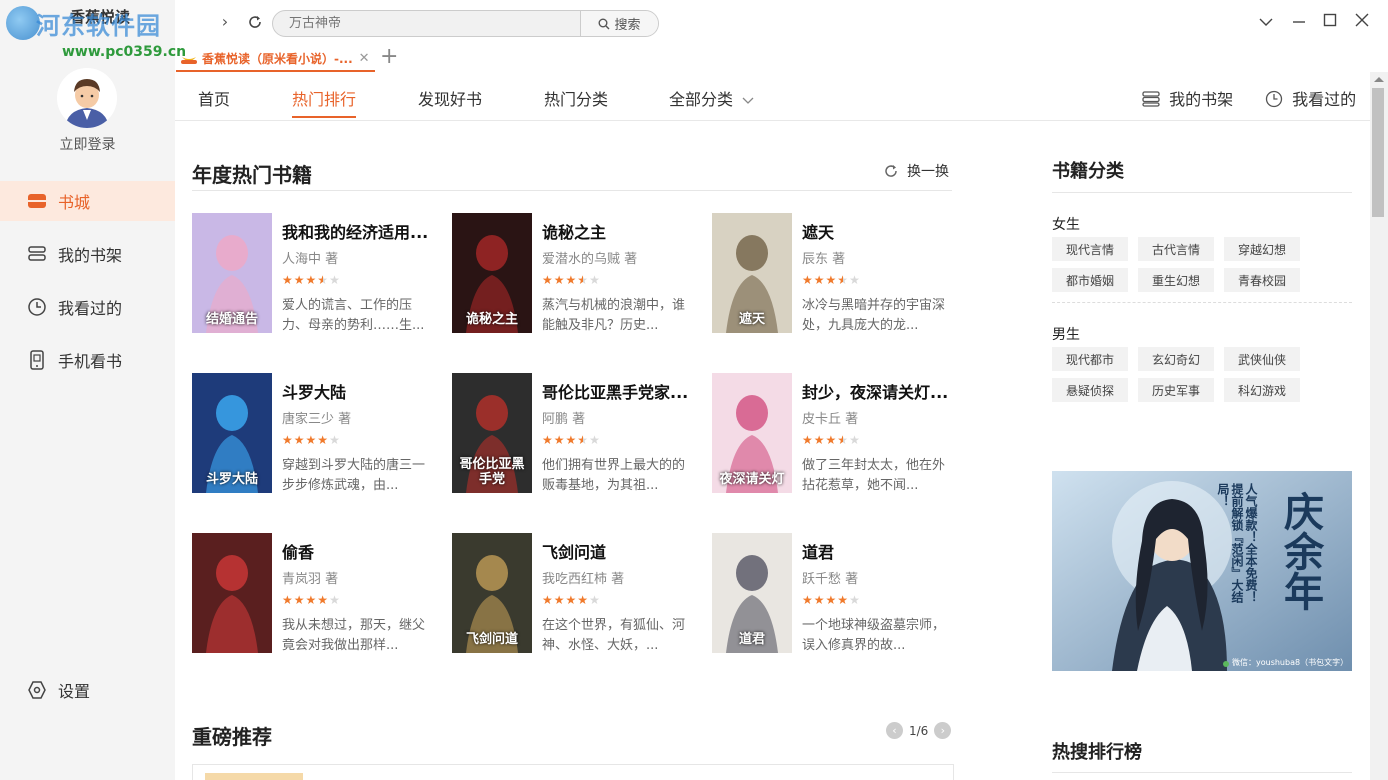 The width and height of the screenshot is (1388, 780). I want to click on category-chip: 现代都市, so click(1090, 359).